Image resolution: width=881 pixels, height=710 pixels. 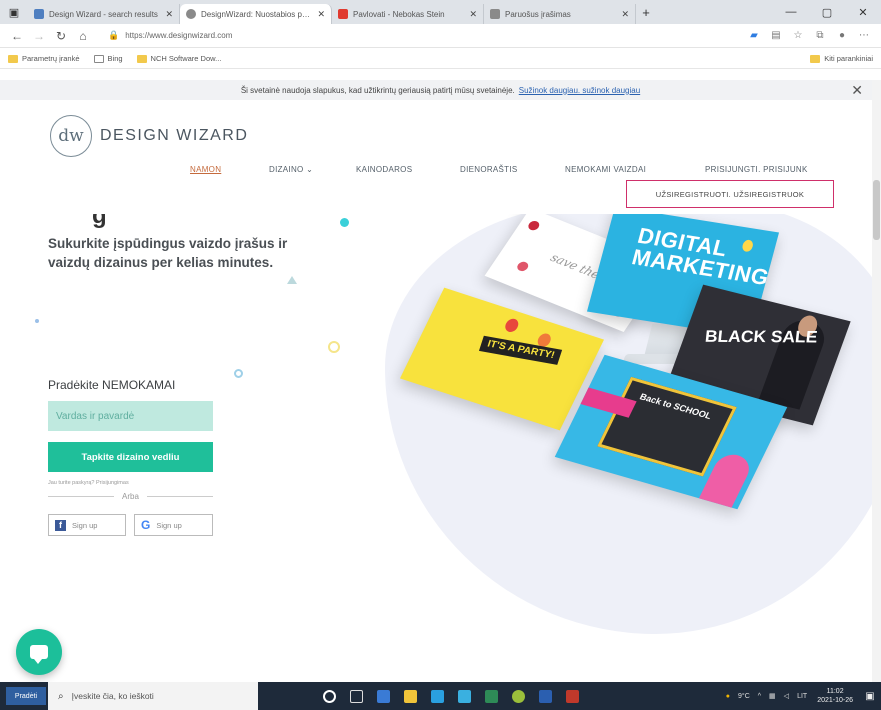 I want to click on facebook-icon: f, so click(x=60, y=525).